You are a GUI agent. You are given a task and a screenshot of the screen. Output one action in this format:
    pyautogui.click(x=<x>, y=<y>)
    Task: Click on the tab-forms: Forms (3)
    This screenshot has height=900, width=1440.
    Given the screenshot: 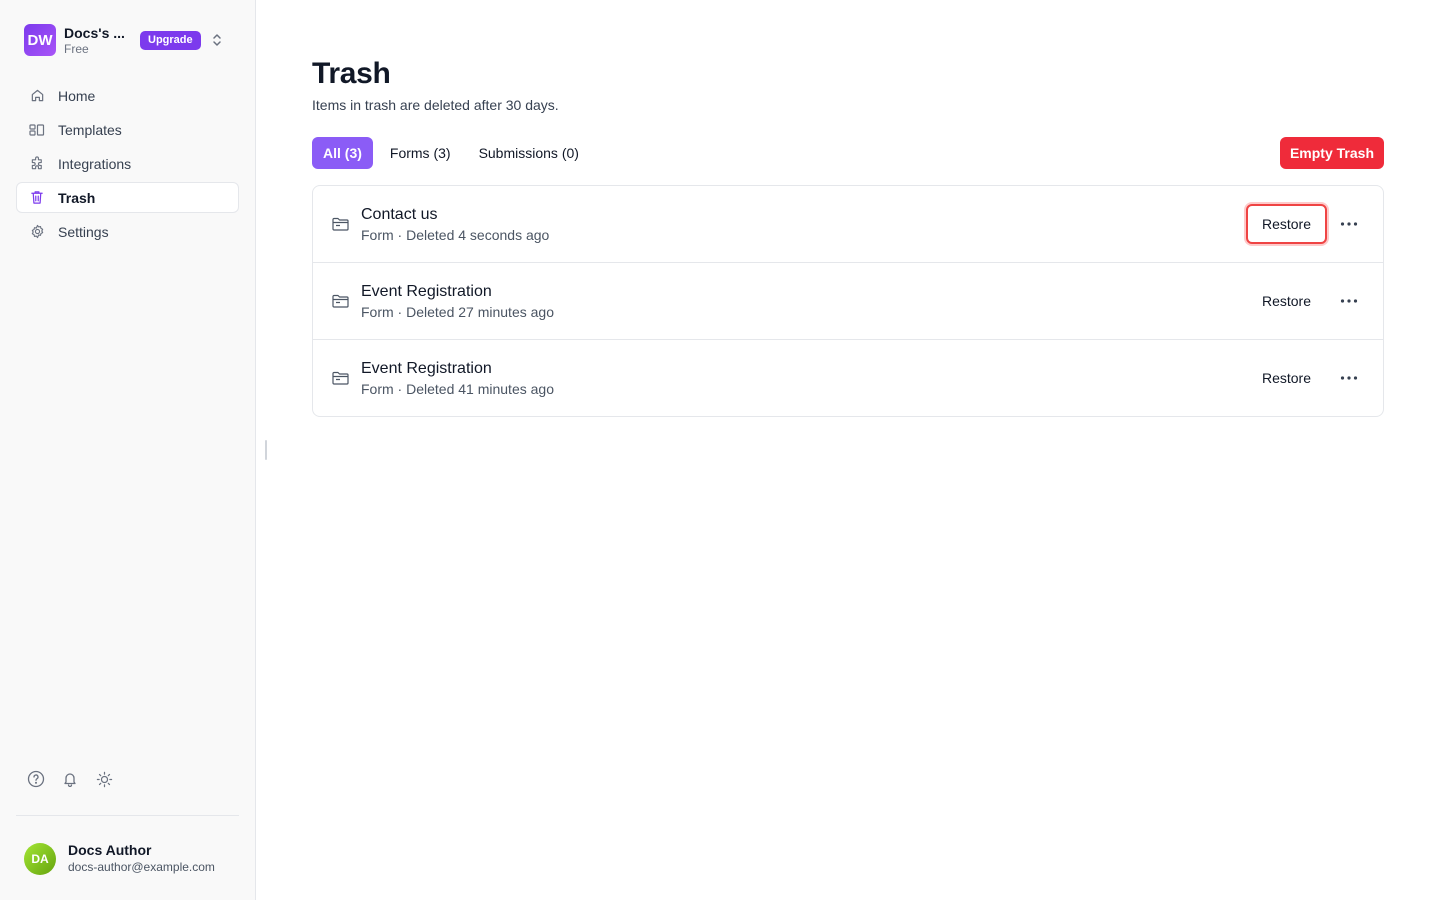 What is the action you would take?
    pyautogui.click(x=420, y=153)
    